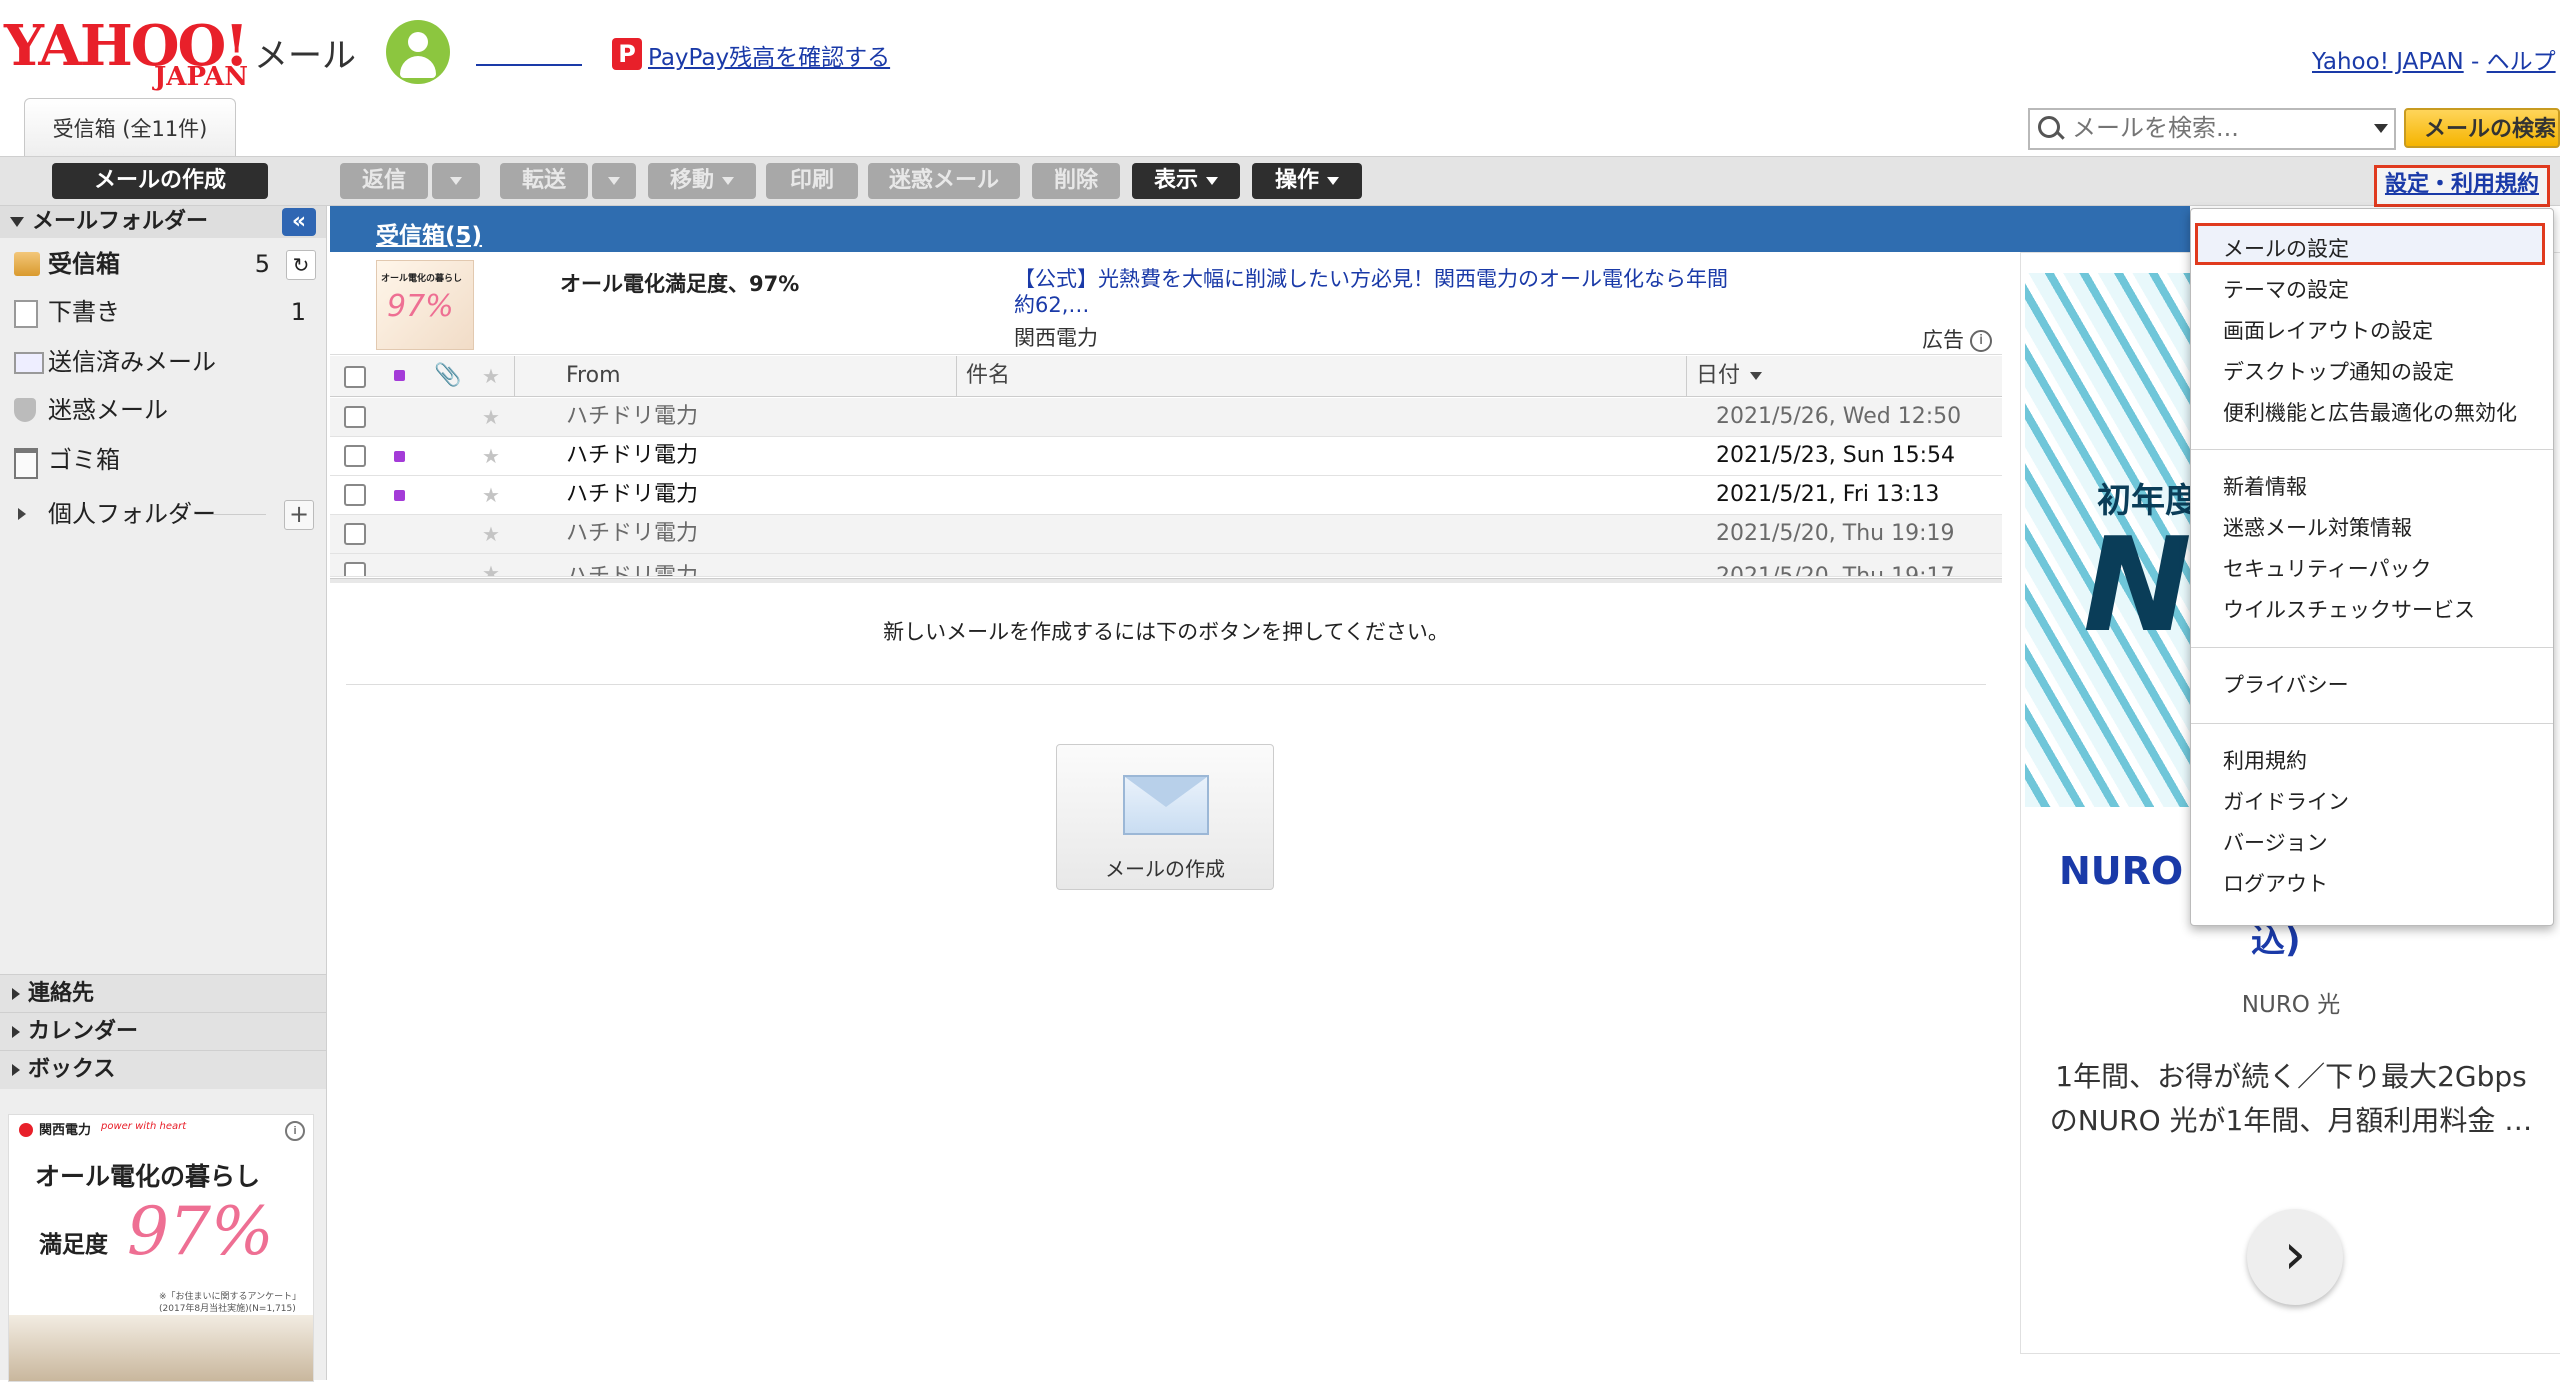 Image resolution: width=2560 pixels, height=1382 pixels. Describe the element at coordinates (84, 312) in the screenshot. I see `sidebar-item-label: 下書き` at that location.